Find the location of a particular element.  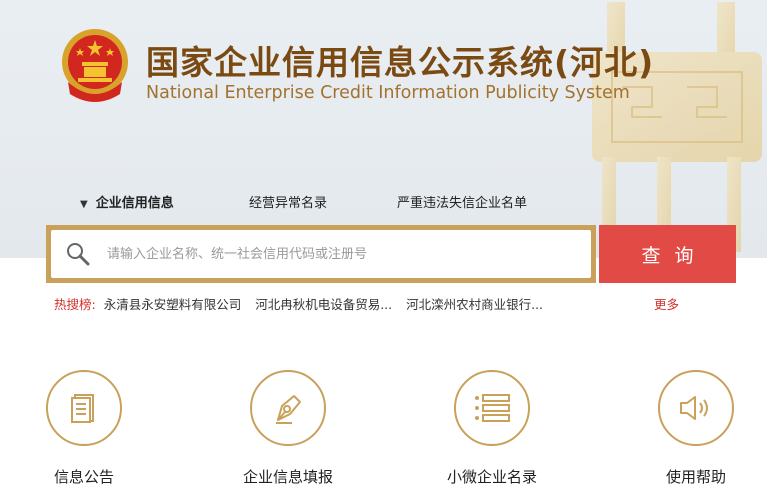

feature-info-announcement: 信息公告 is located at coordinates (84, 428).